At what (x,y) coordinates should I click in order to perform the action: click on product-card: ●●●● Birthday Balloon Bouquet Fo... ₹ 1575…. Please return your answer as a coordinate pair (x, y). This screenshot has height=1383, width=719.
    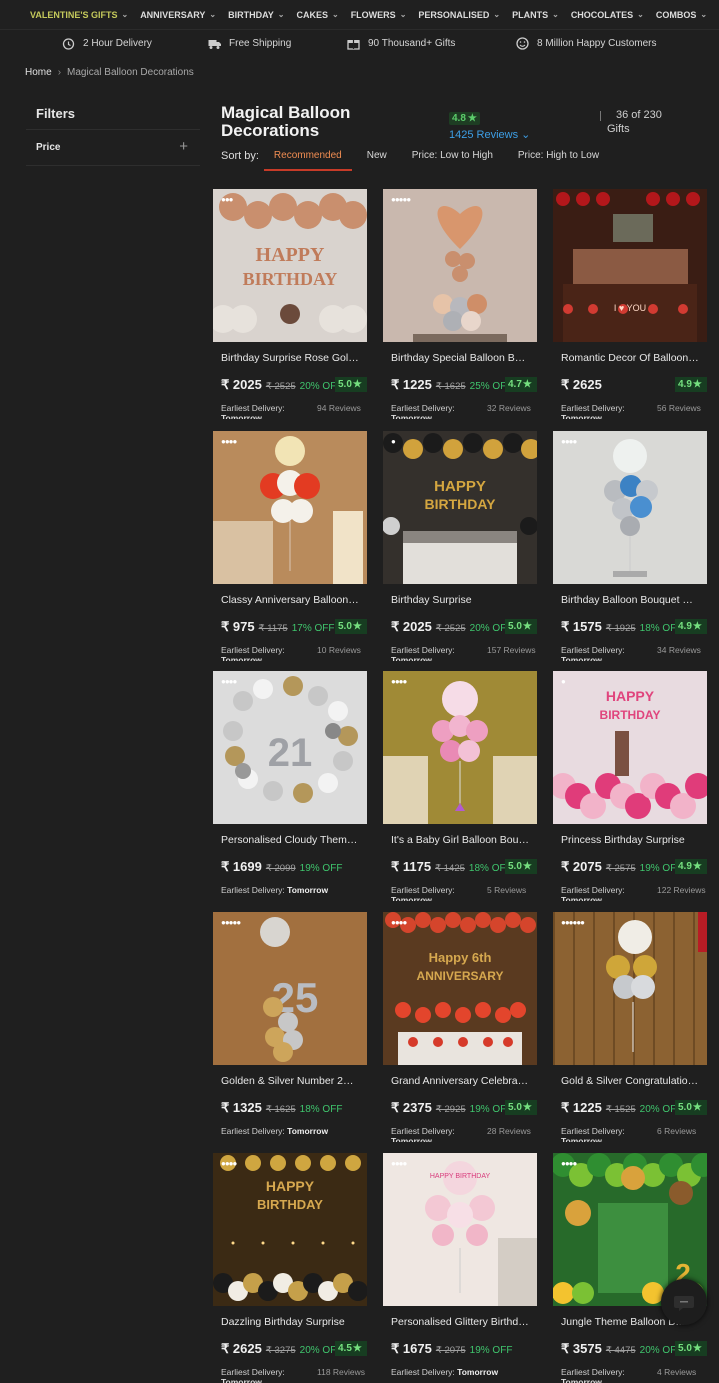
    Looking at the image, I should click on (630, 546).